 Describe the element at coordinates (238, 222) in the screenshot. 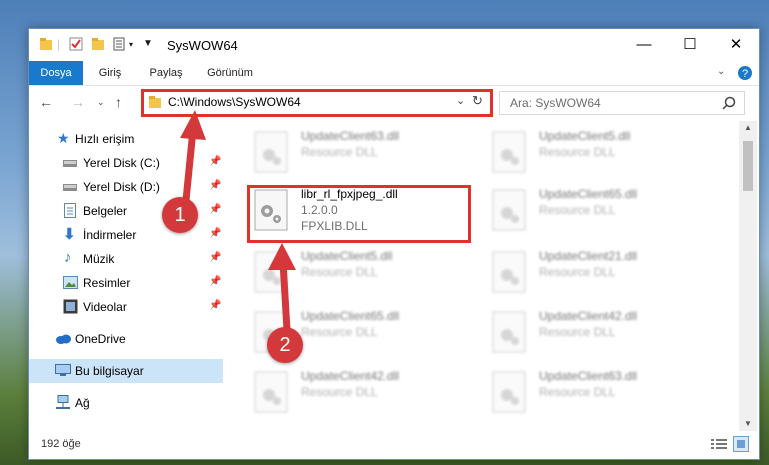

I see `annotation-arrows` at that location.